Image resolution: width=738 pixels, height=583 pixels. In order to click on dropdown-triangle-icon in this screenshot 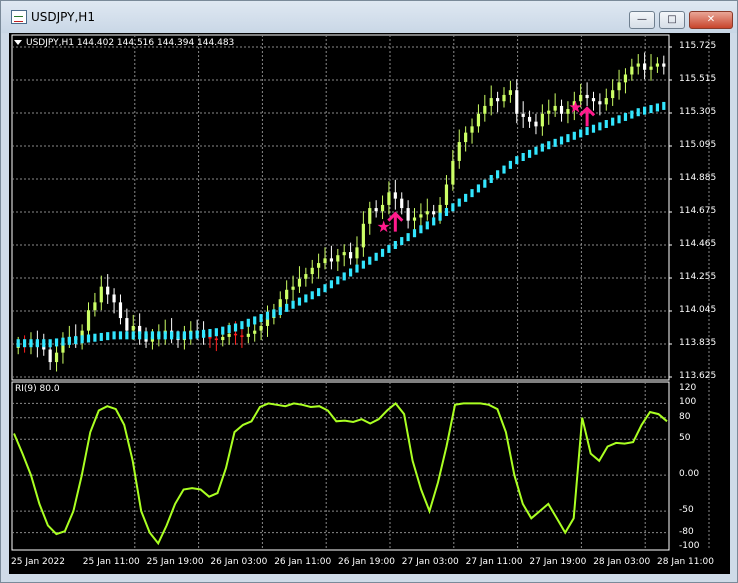, I will do `click(18, 42)`.